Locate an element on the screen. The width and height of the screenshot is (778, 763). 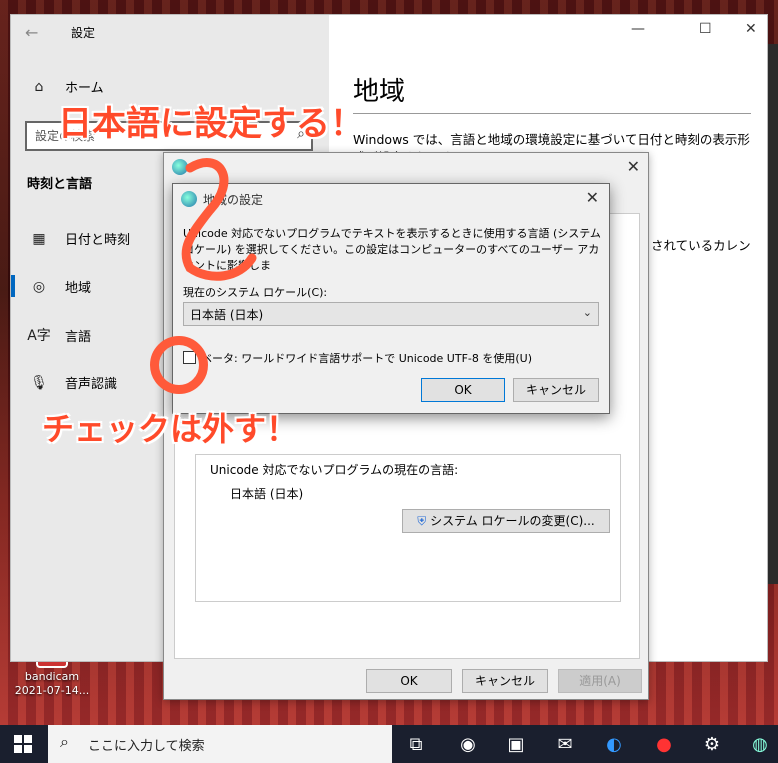
annotation-set-japanese: 日本語に設定する！ is located at coordinates (211, 124).